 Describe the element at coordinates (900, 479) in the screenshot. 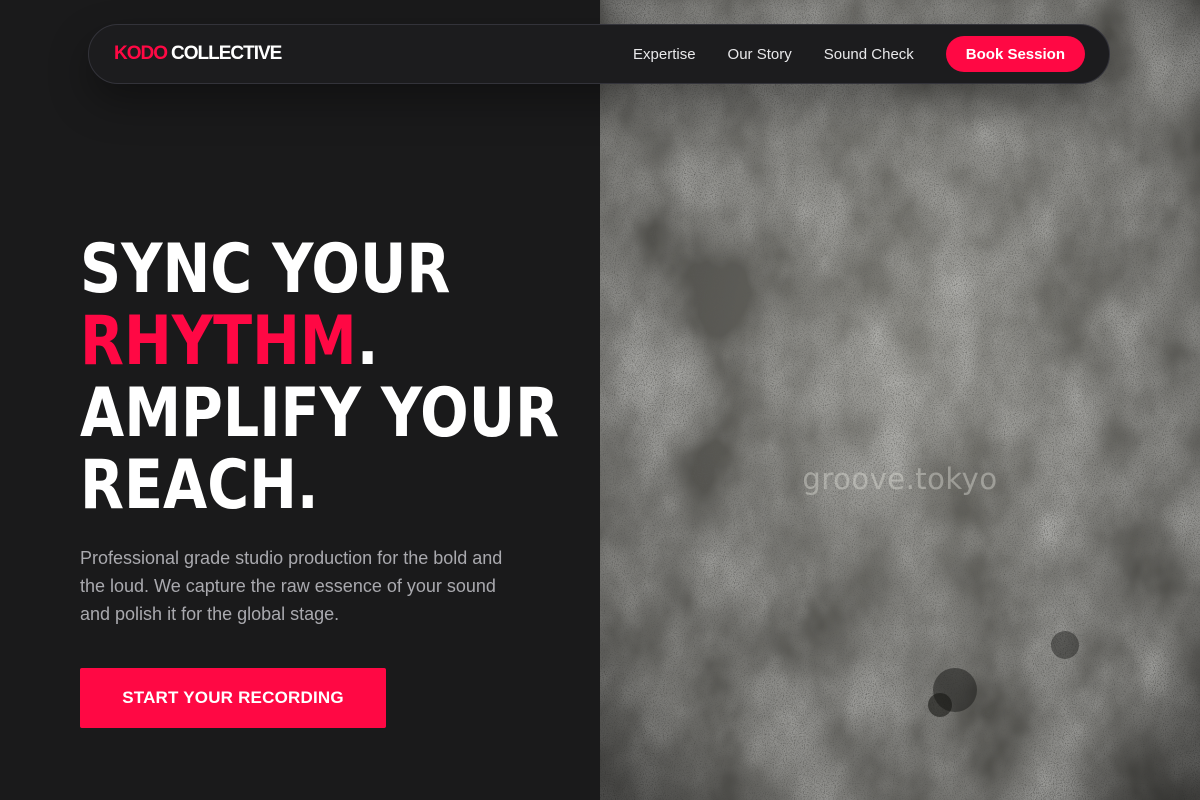

I see `watermark-text: groove.tokyo` at that location.